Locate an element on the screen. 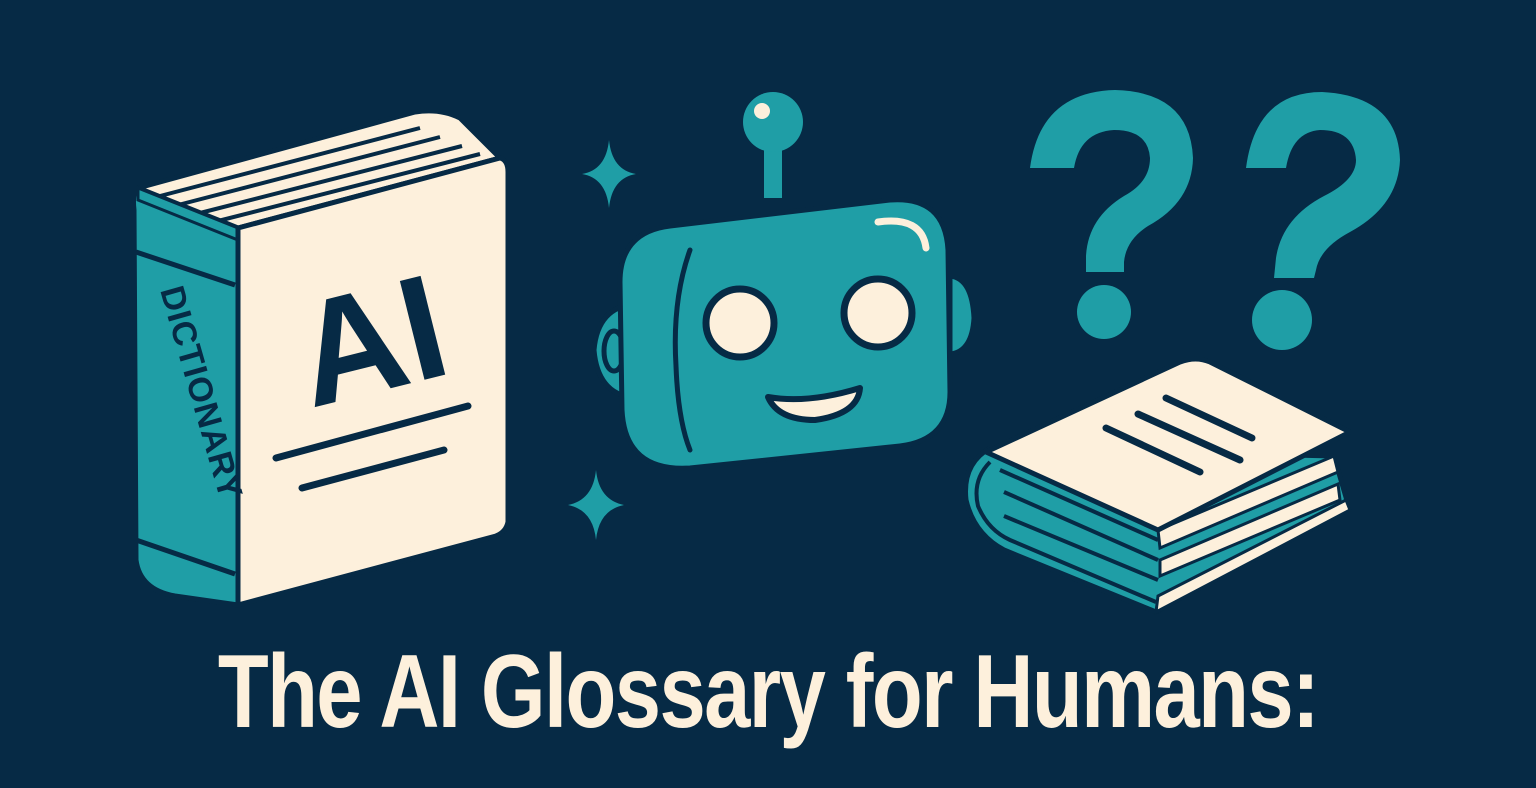  robot-head-icon is located at coordinates (784, 281).